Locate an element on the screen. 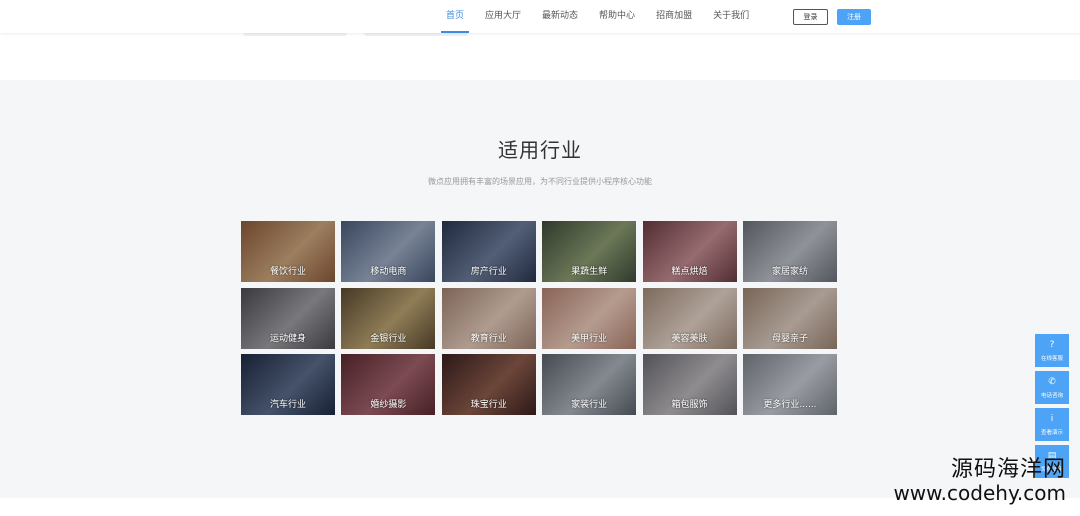 This screenshot has width=1080, height=516. section-title: 适用行业 is located at coordinates (540, 150).